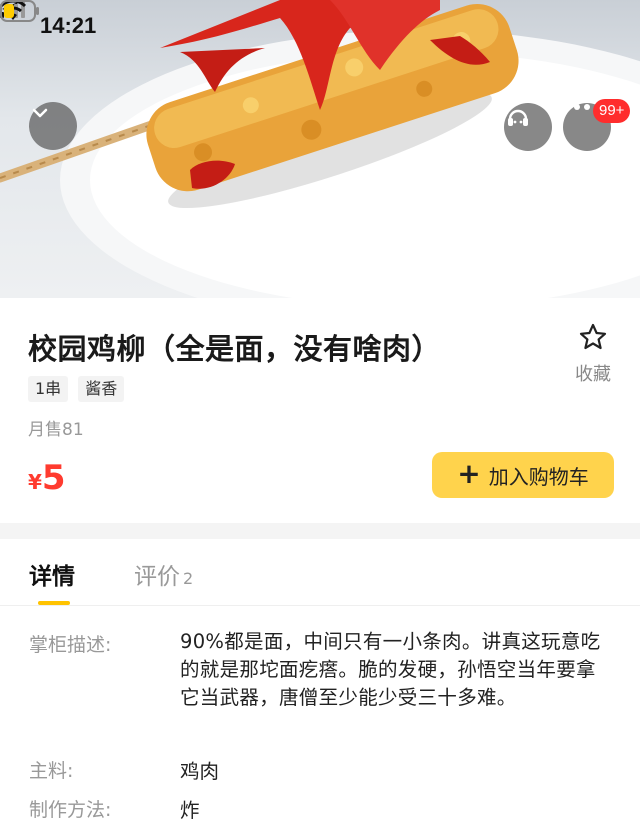  I want to click on spec-tag: 1串, so click(48, 389).